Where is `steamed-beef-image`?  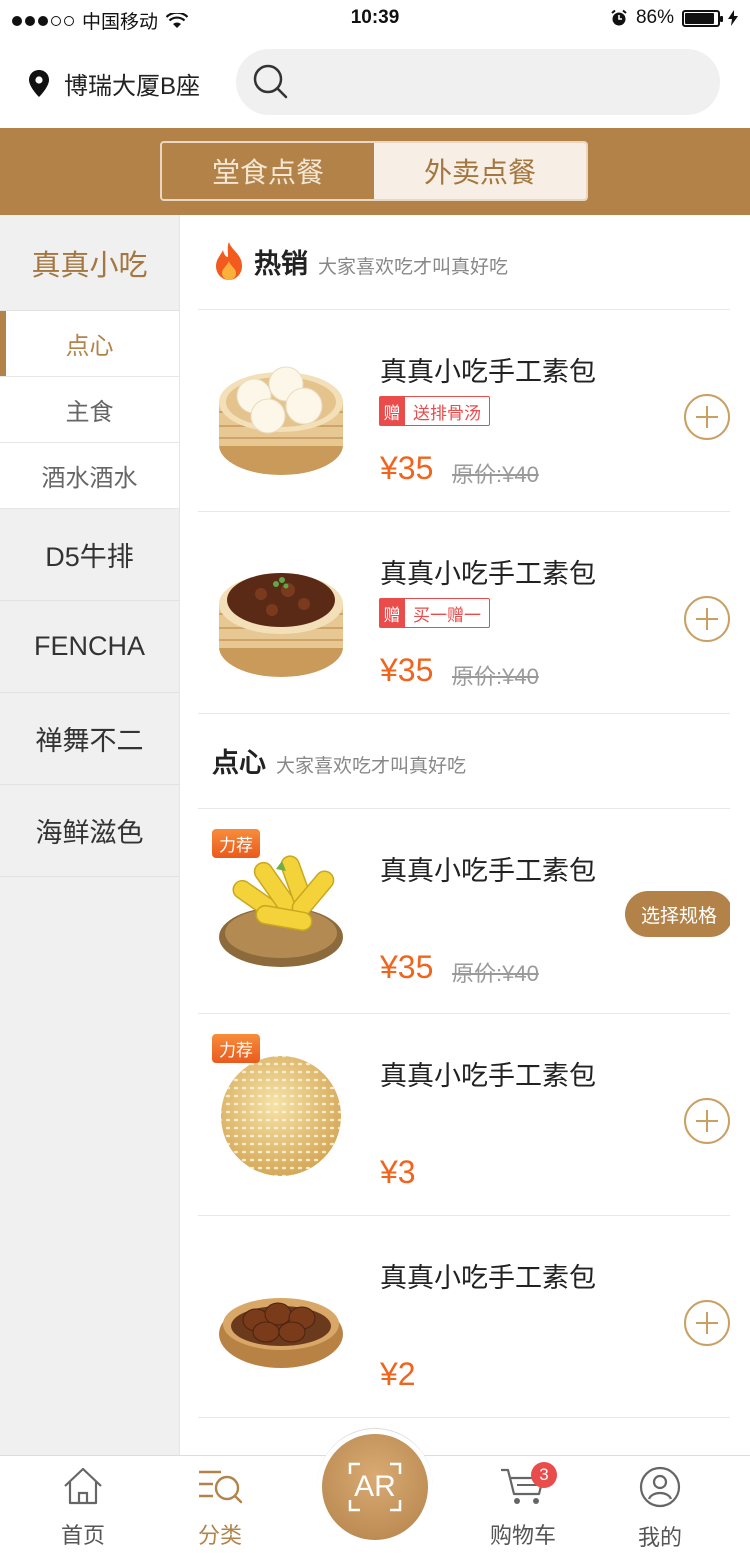
steamed-beef-image is located at coordinates (281, 625).